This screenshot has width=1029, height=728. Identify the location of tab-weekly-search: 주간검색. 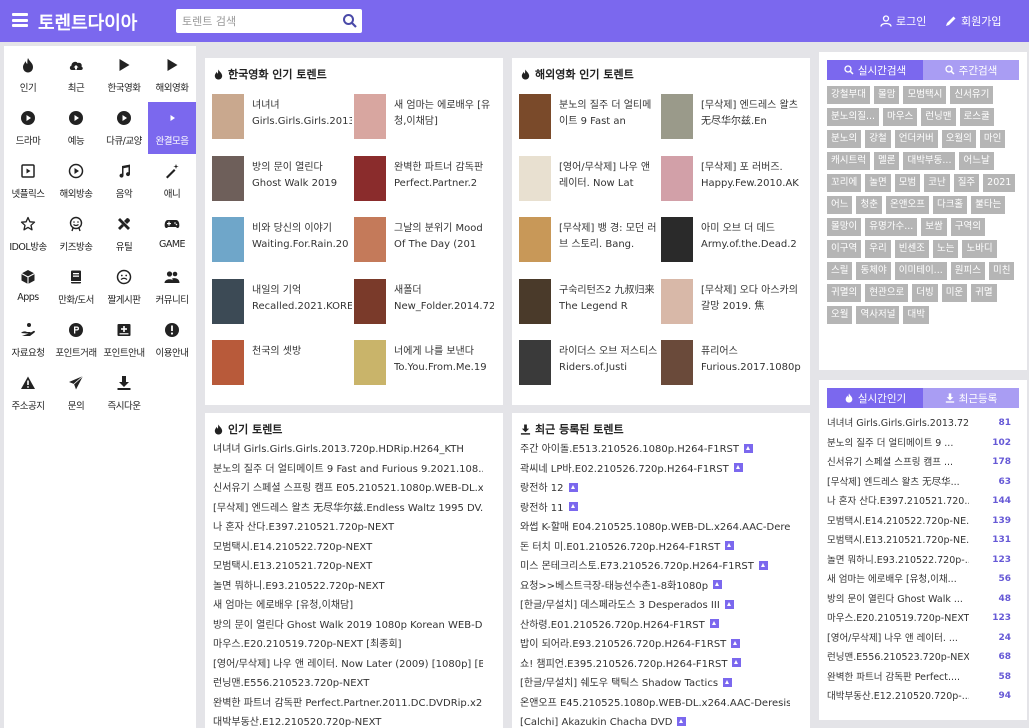
(971, 70).